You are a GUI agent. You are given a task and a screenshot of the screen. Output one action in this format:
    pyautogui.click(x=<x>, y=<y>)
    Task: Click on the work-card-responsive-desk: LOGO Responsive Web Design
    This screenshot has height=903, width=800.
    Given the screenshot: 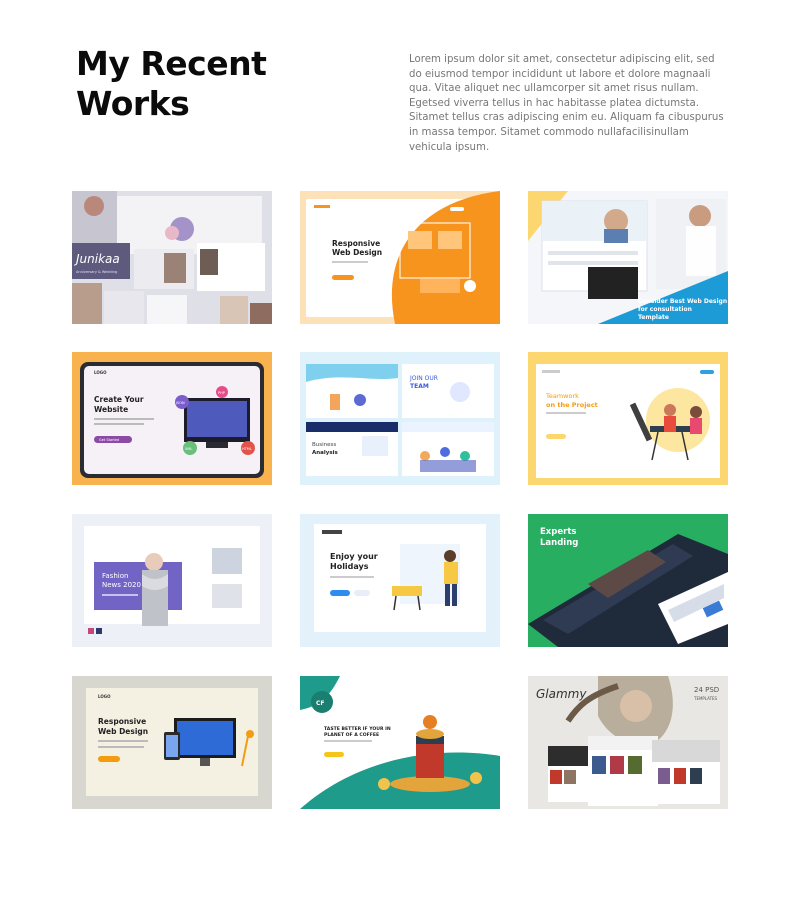 What is the action you would take?
    pyautogui.click(x=172, y=742)
    